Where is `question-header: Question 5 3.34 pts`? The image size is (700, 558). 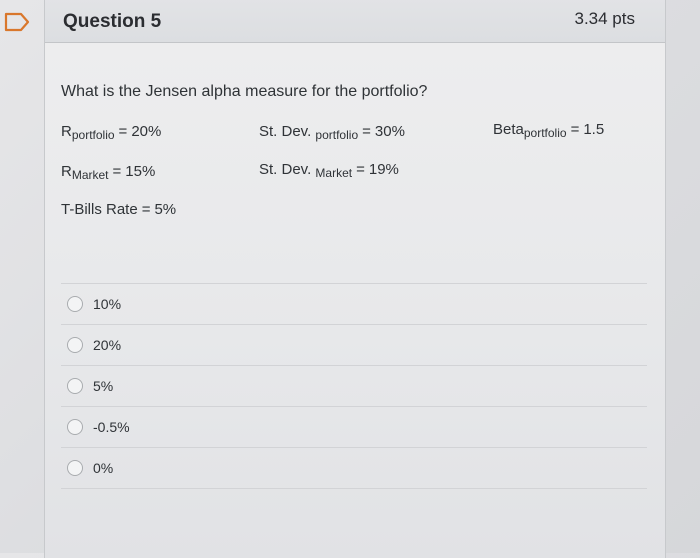
question-header: Question 5 3.34 pts is located at coordinates (355, 21).